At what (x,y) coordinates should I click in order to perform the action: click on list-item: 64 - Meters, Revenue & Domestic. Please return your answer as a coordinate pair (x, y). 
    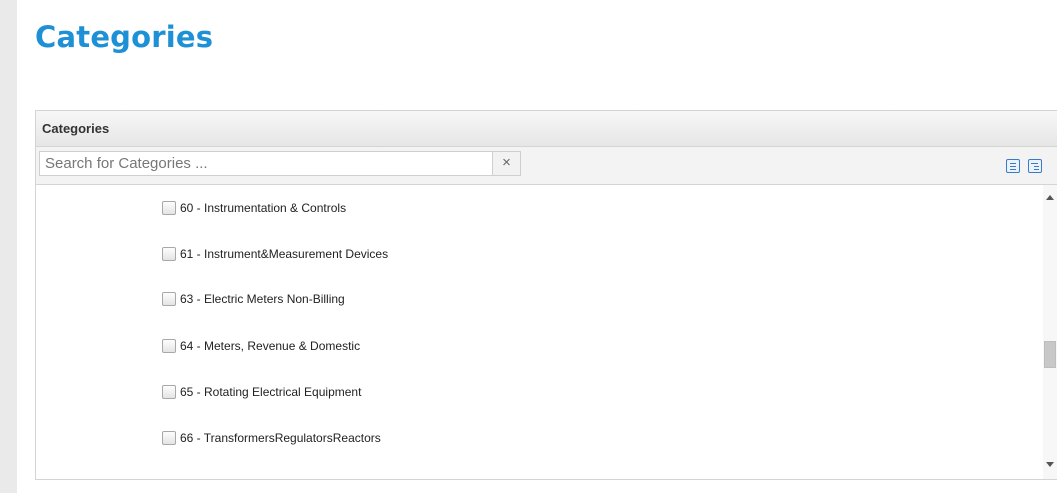
    Looking at the image, I should click on (261, 346).